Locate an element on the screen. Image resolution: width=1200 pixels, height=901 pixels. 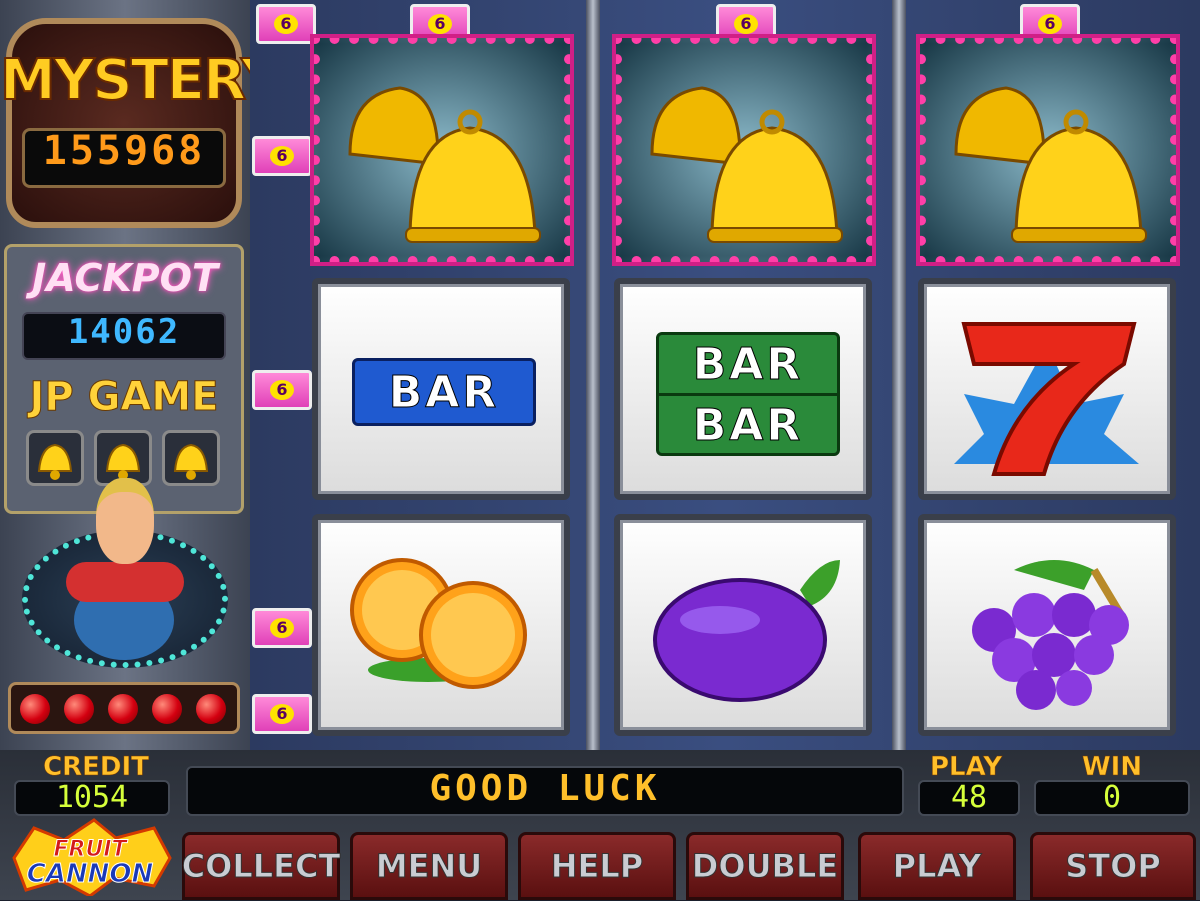
play-button: PLAY is located at coordinates (937, 866).